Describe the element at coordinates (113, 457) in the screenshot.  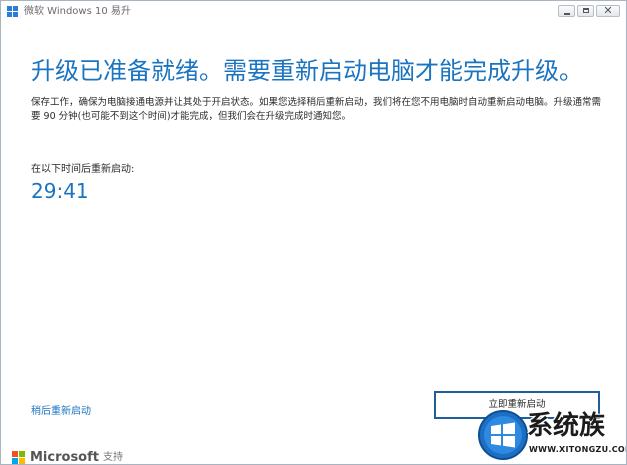
I see `support-link: 支持` at that location.